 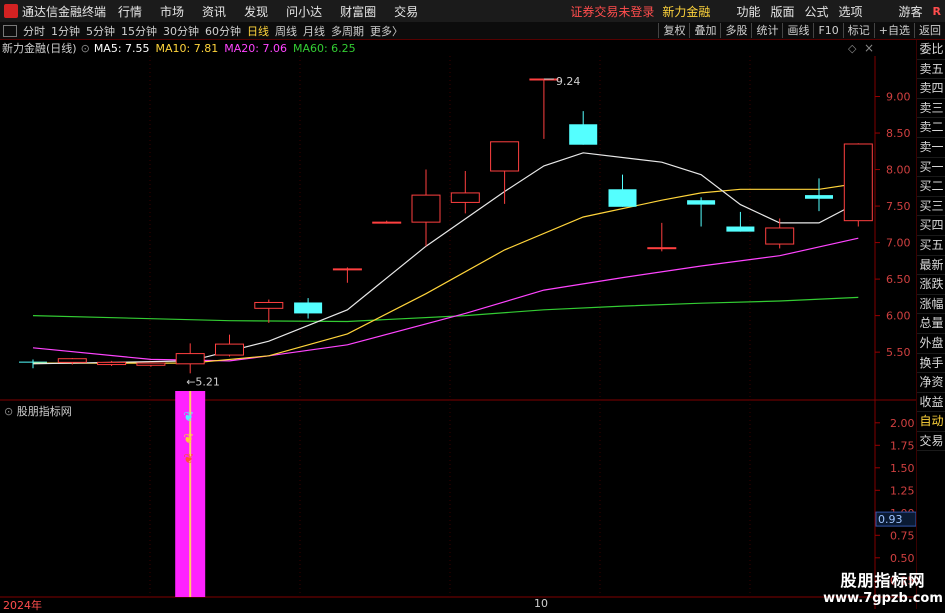 I want to click on watermark-title: 股朋指标网, so click(x=883, y=580).